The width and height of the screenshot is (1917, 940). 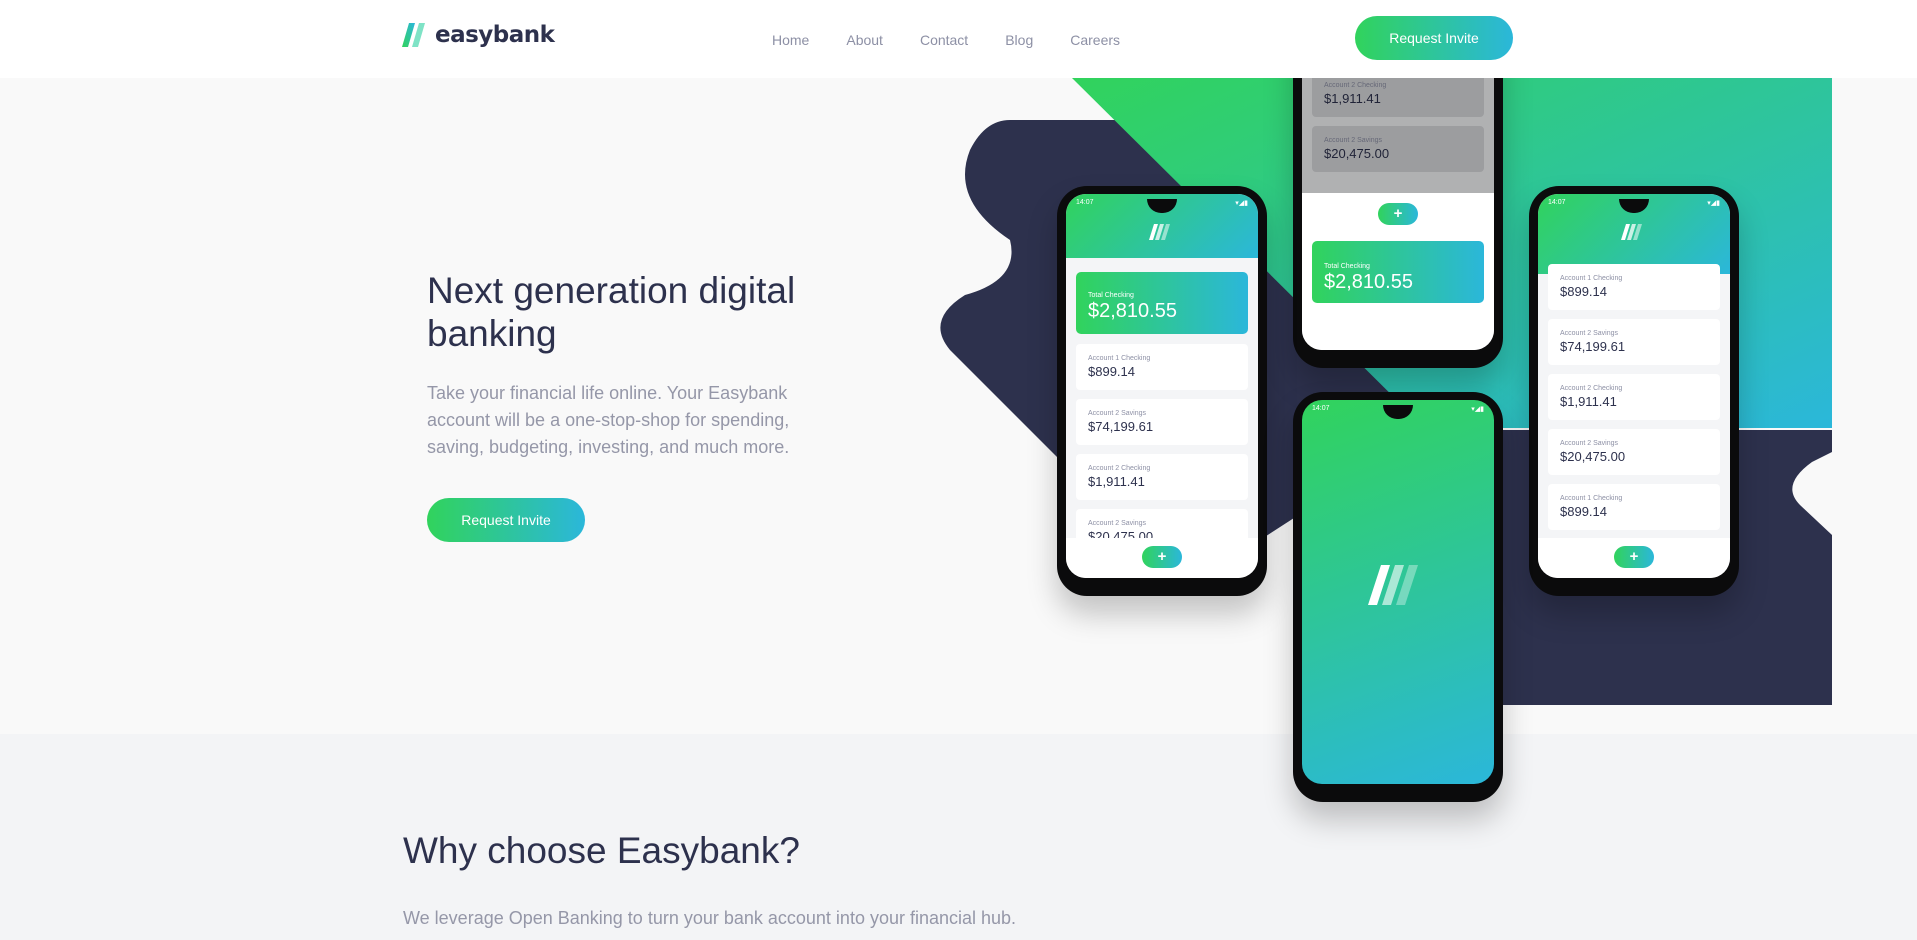 I want to click on why-title: Why choose Easybank?, so click(x=601, y=850).